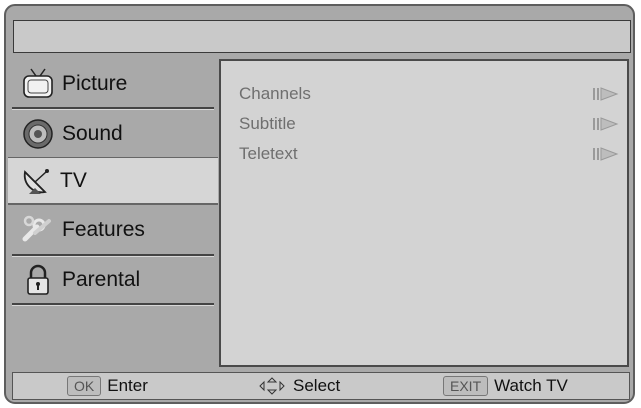 This screenshot has width=641, height=408. Describe the element at coordinates (127, 385) in the screenshot. I see `hint-enter-label: Enter` at that location.